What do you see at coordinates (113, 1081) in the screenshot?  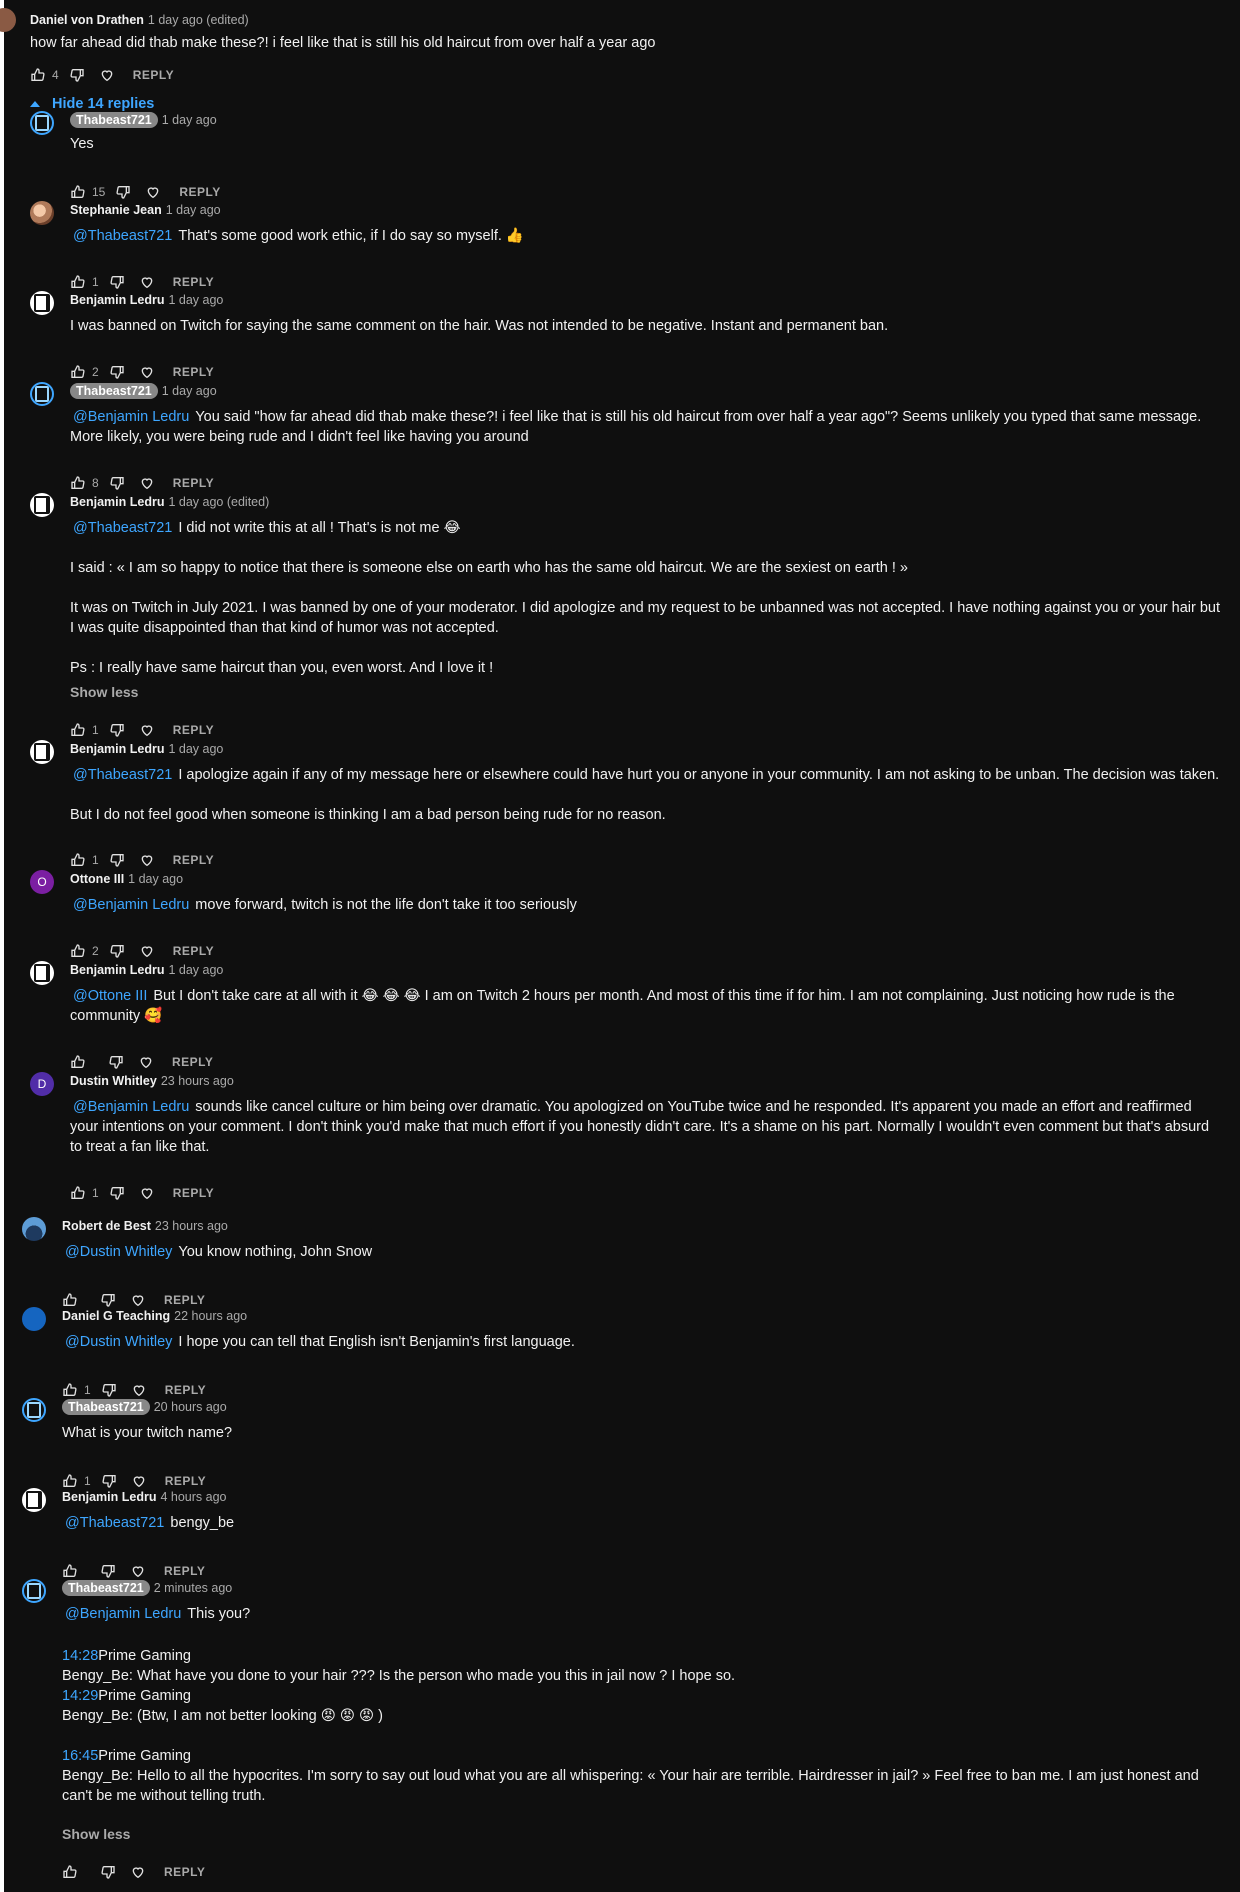 I see `comment-author: Dustin Whitley` at bounding box center [113, 1081].